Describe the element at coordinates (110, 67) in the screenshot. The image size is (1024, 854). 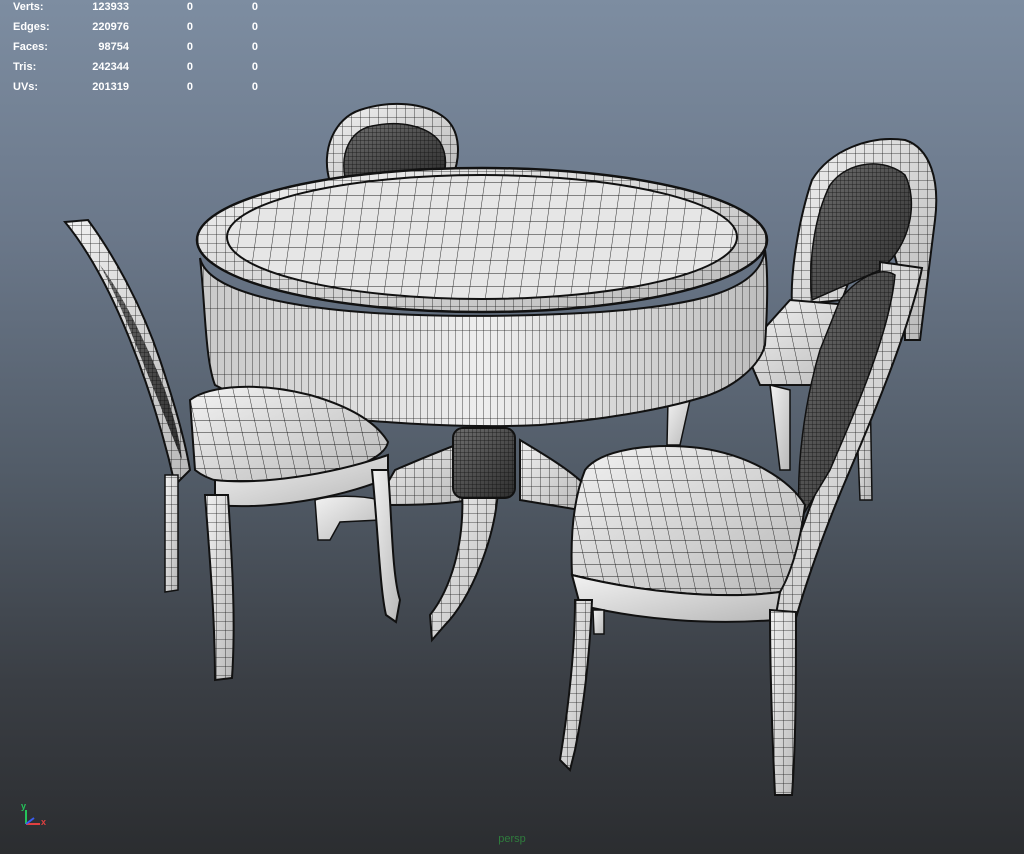
I see `hud-total: 242344` at that location.